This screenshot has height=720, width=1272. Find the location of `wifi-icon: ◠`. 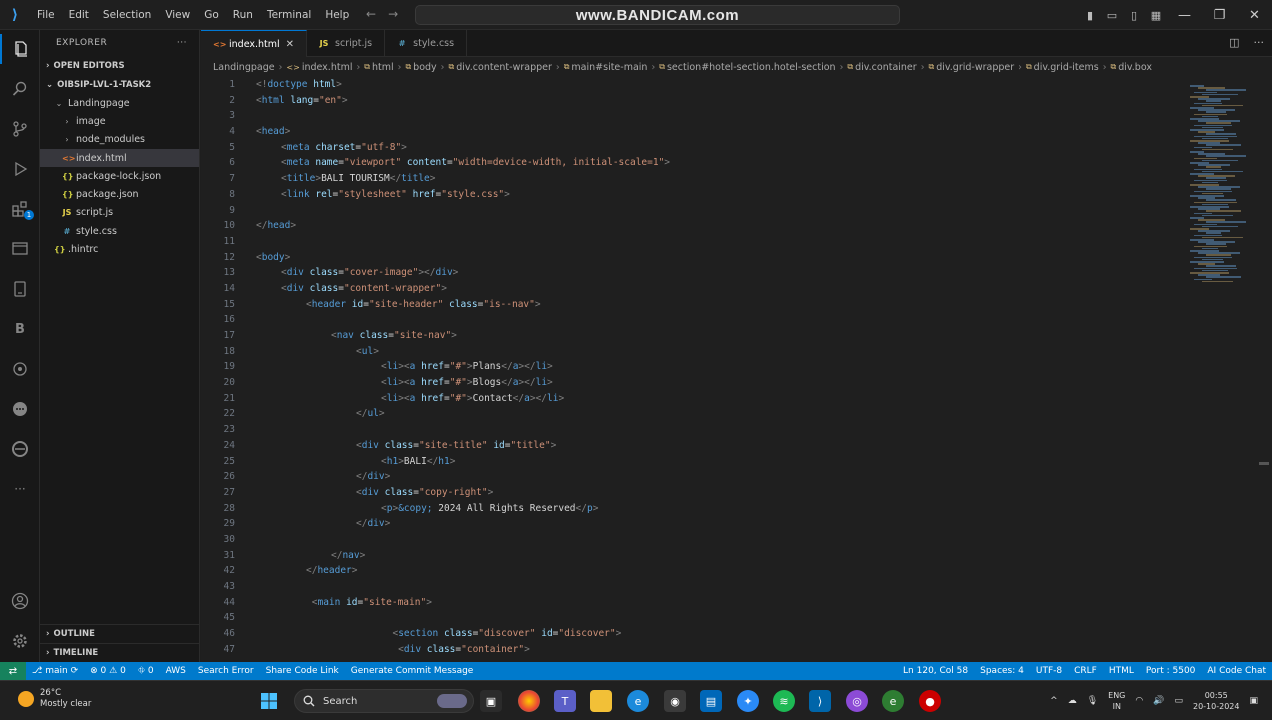

wifi-icon: ◠ is located at coordinates (1139, 701).